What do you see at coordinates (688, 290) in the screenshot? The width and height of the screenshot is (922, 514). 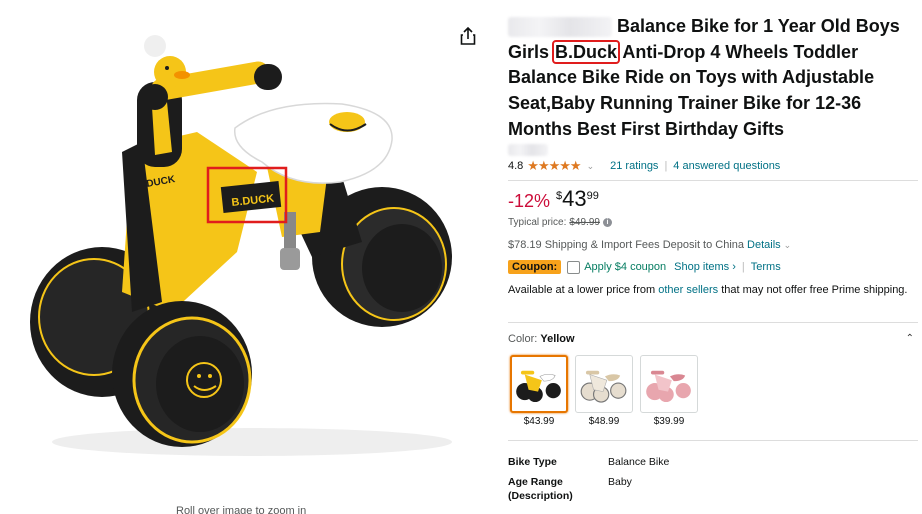 I see `other-sellers-link: other sellers` at bounding box center [688, 290].